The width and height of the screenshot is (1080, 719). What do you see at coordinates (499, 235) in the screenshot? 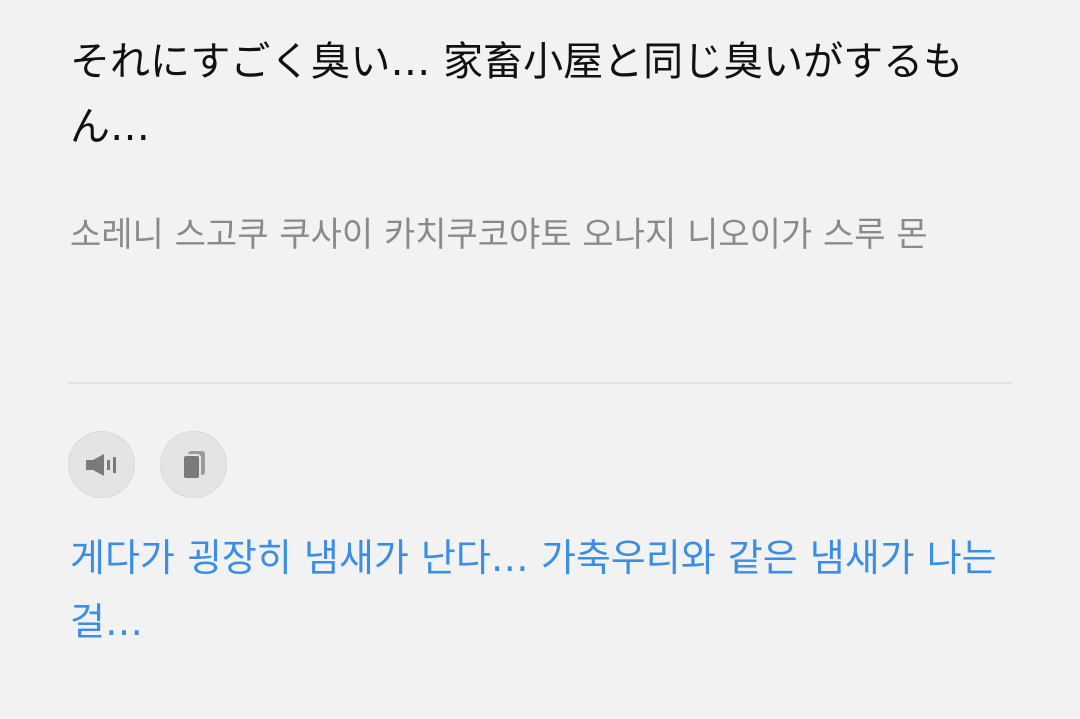
I see `pronunciation-text: 소레니 스고쿠 쿠사이 카치쿠코야토 오나지 니오이가 스루 몬` at bounding box center [499, 235].